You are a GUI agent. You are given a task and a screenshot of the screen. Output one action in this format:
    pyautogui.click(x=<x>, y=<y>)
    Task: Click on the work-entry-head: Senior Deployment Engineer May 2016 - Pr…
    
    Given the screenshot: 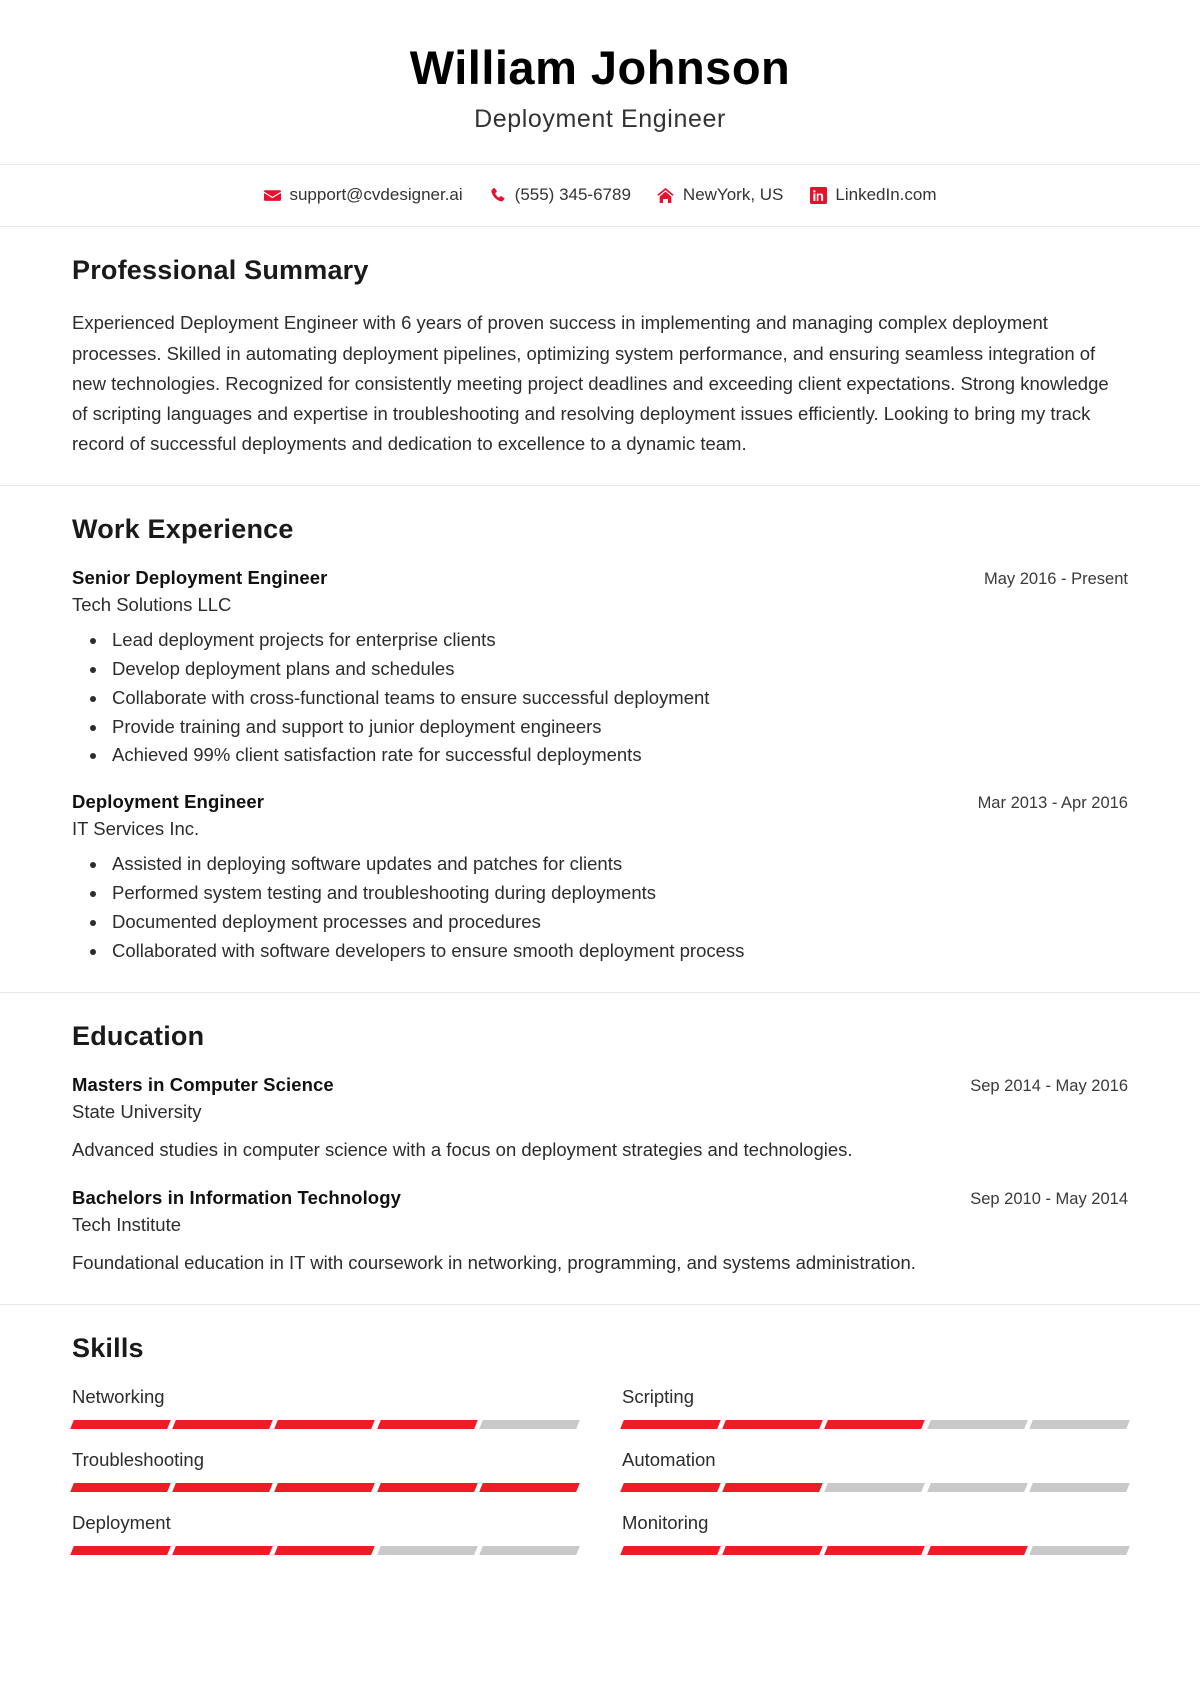 What is the action you would take?
    pyautogui.click(x=600, y=578)
    